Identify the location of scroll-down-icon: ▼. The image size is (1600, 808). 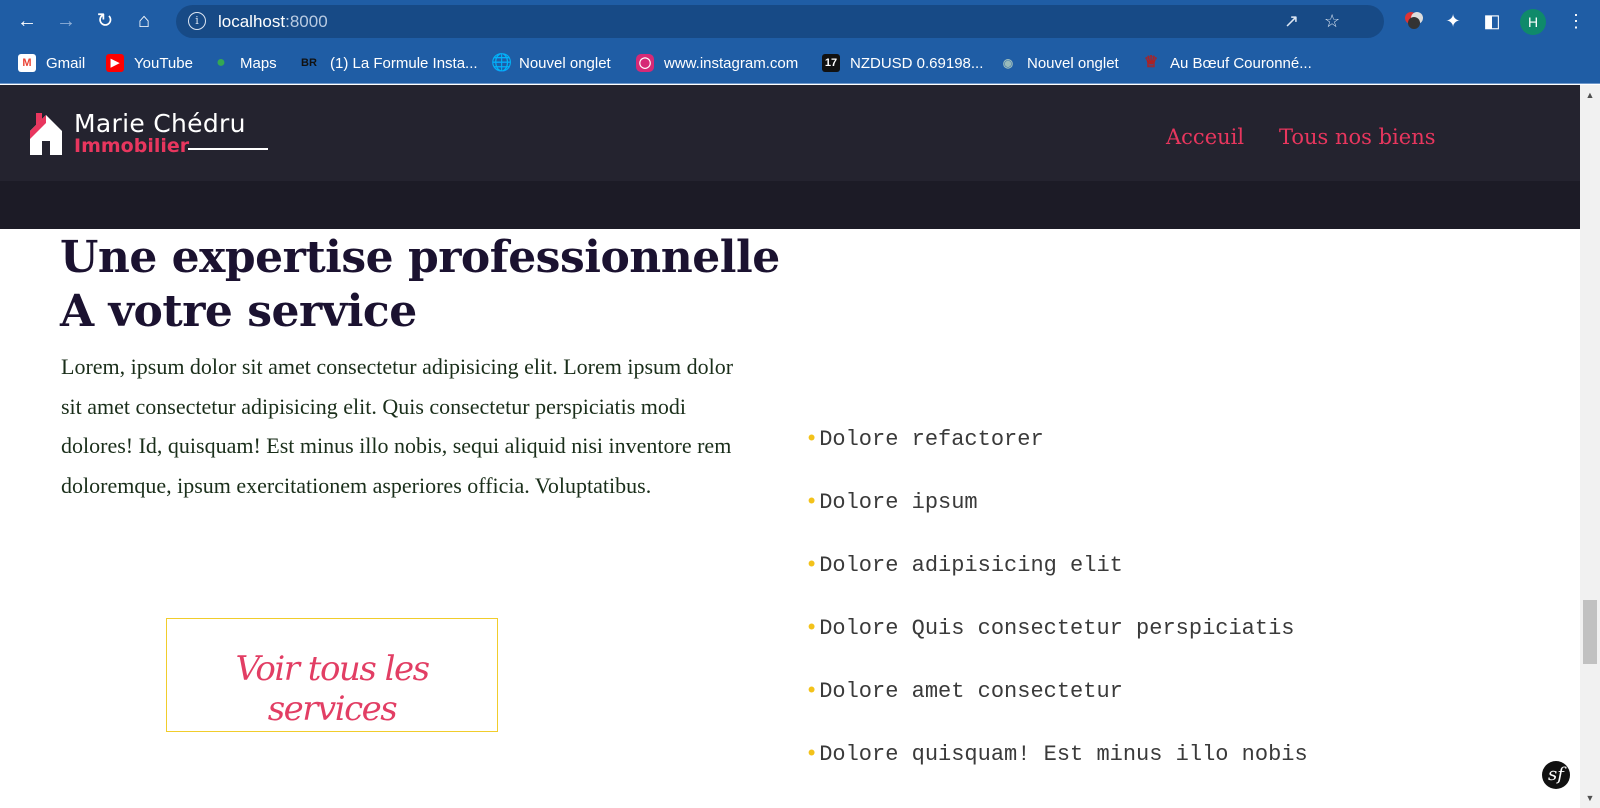
(1590, 798).